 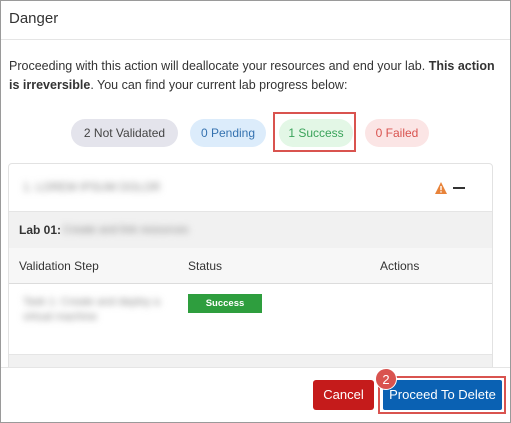 What do you see at coordinates (441, 188) in the screenshot?
I see `warning-triangle-icon` at bounding box center [441, 188].